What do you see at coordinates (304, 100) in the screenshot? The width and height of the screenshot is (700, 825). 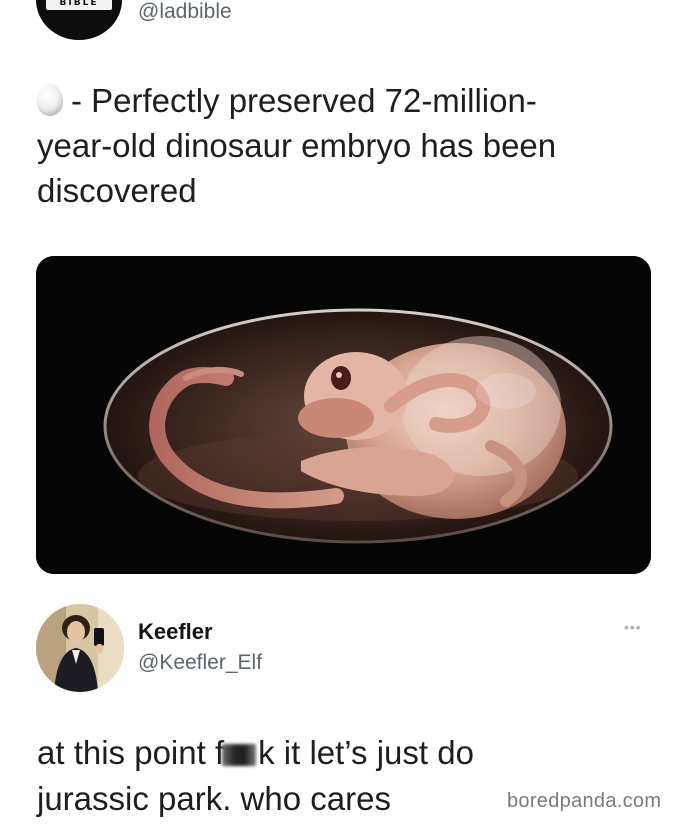 I see `tweet-text-line1: - Perfectly preserved 72-million-` at bounding box center [304, 100].